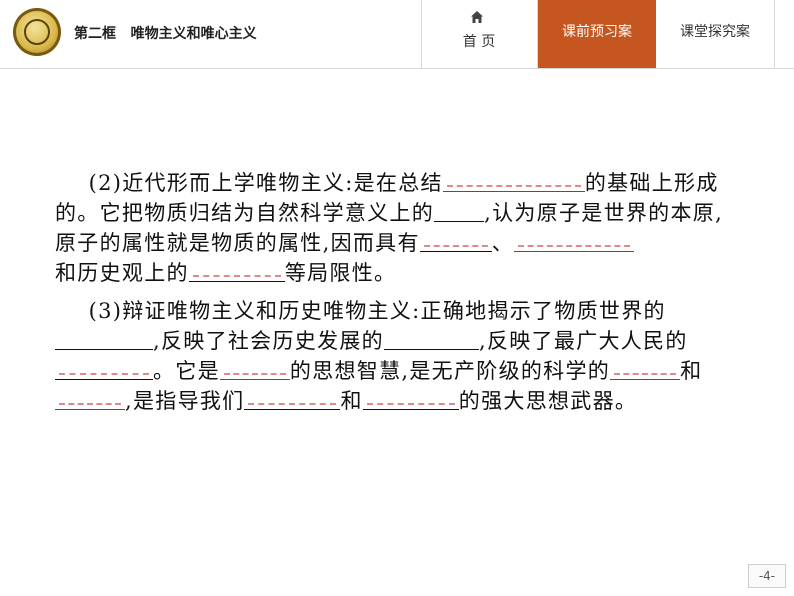 This screenshot has height=596, width=794. What do you see at coordinates (265, 183) in the screenshot?
I see `text-segment: (2)近代形而上学唯物主义:是在总结` at bounding box center [265, 183].